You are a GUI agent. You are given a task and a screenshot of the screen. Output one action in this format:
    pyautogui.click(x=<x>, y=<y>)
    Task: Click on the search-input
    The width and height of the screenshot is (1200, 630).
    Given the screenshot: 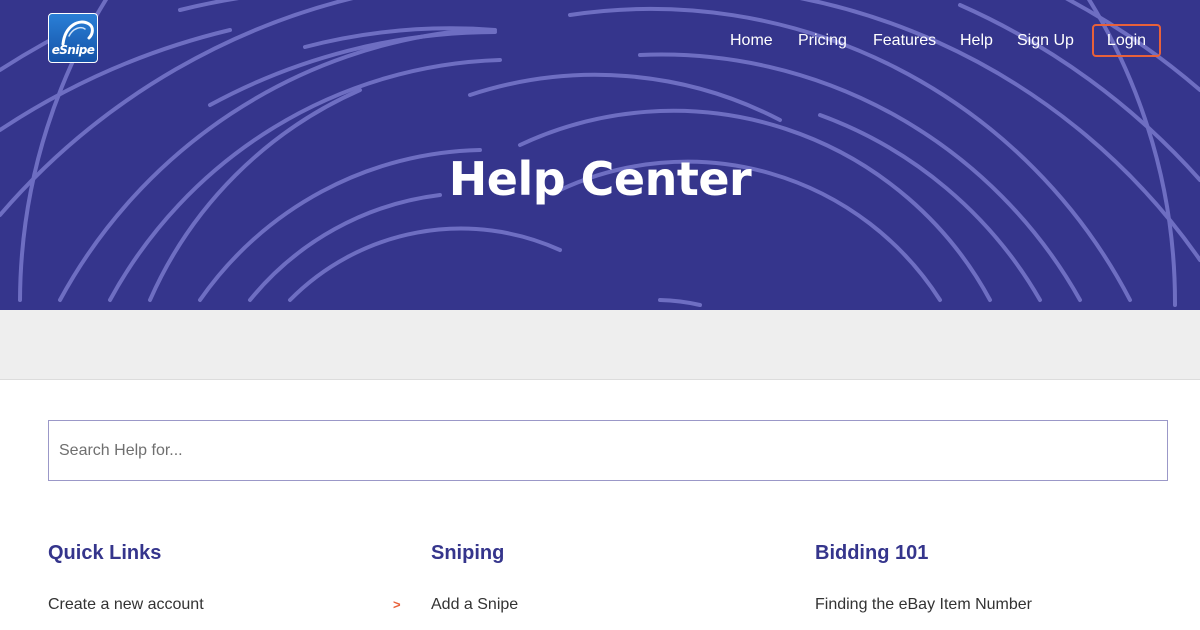 What is the action you would take?
    pyautogui.click(x=608, y=450)
    